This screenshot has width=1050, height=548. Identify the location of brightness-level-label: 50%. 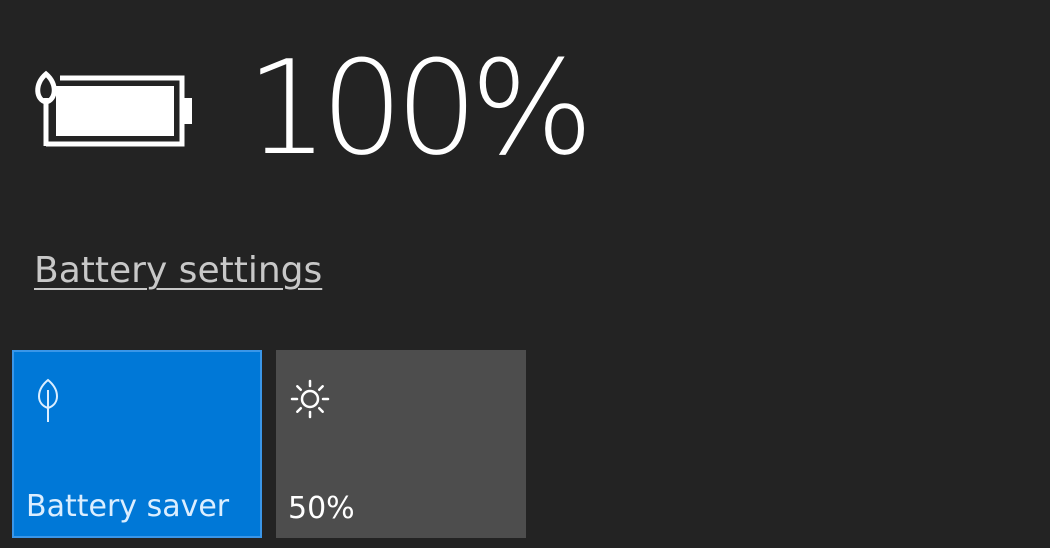
(321, 508).